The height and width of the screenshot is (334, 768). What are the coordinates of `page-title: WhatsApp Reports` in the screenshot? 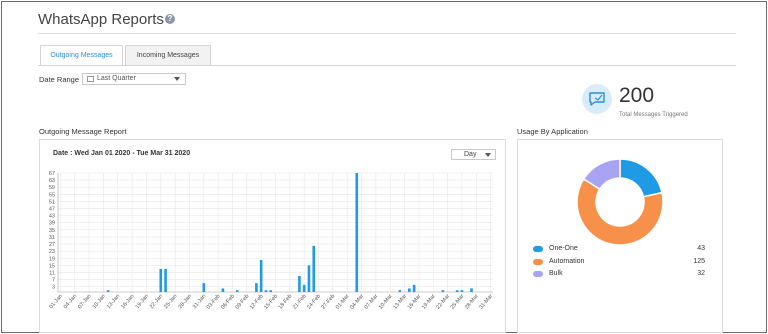 It's located at (101, 19).